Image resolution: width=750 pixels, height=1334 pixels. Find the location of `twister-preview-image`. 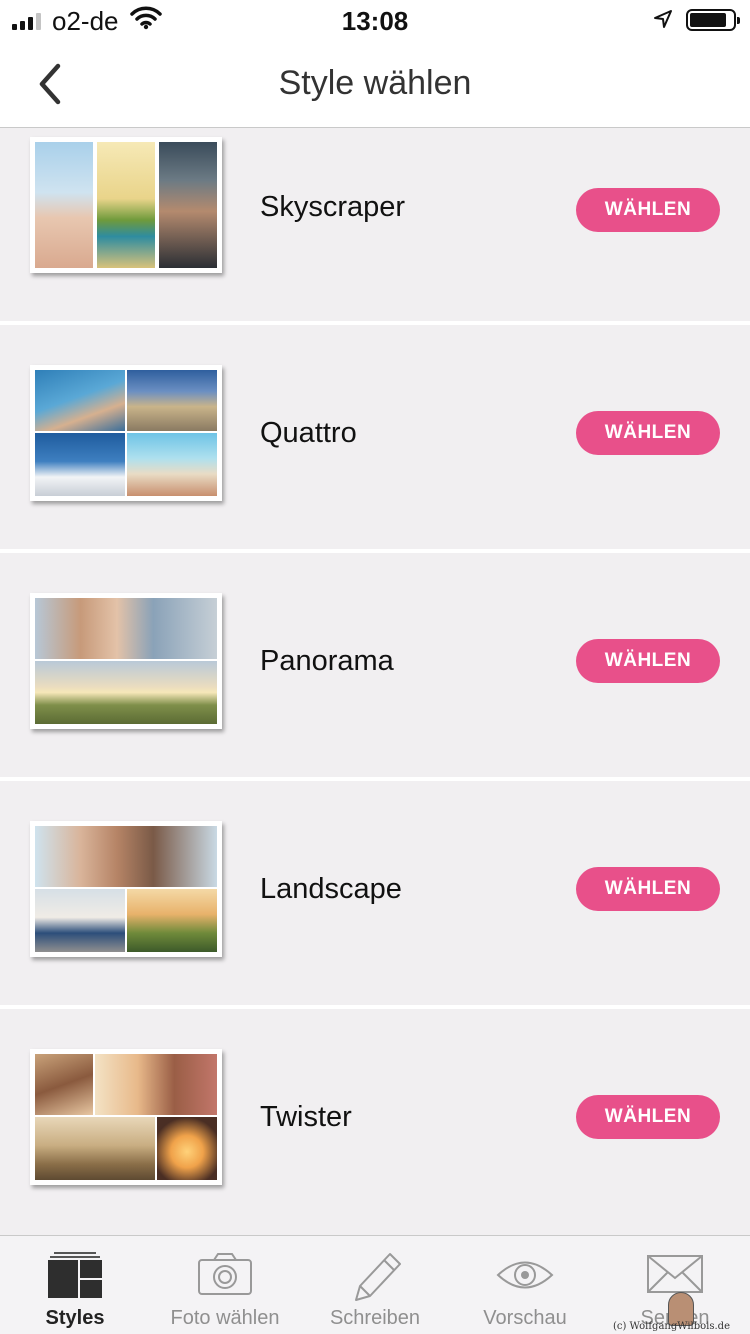

twister-preview-image is located at coordinates (126, 1117).